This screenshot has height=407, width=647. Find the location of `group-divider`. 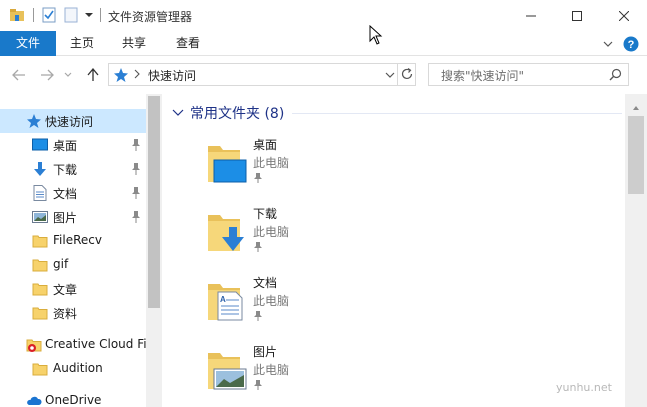

group-divider is located at coordinates (457, 113).